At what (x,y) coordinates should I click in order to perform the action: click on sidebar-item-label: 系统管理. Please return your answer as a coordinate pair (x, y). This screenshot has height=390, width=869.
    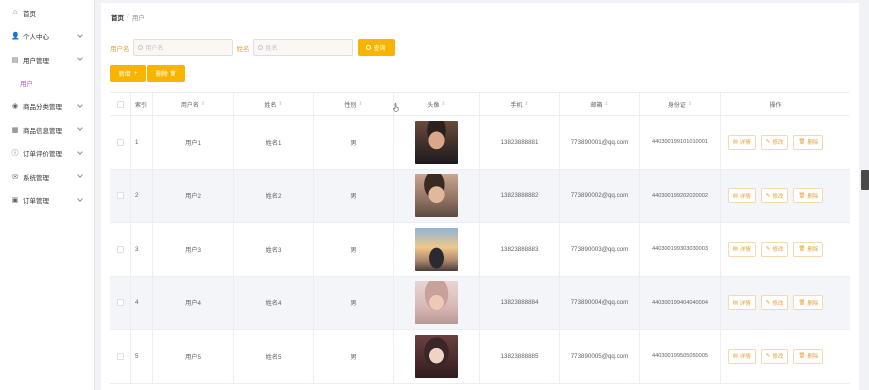
    Looking at the image, I should click on (36, 178).